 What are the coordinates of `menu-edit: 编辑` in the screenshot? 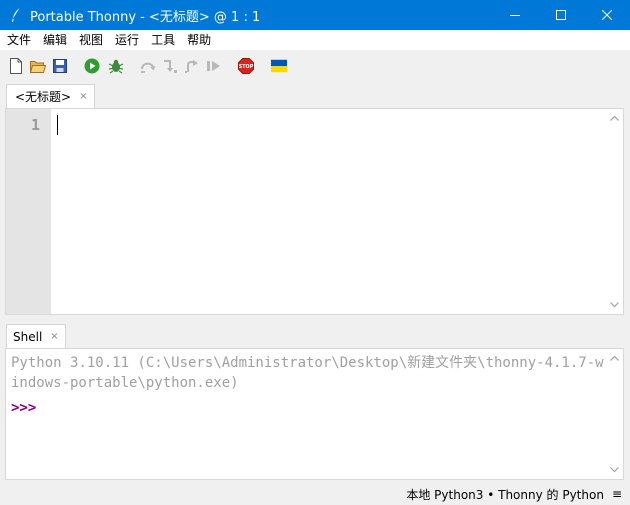 It's located at (55, 40).